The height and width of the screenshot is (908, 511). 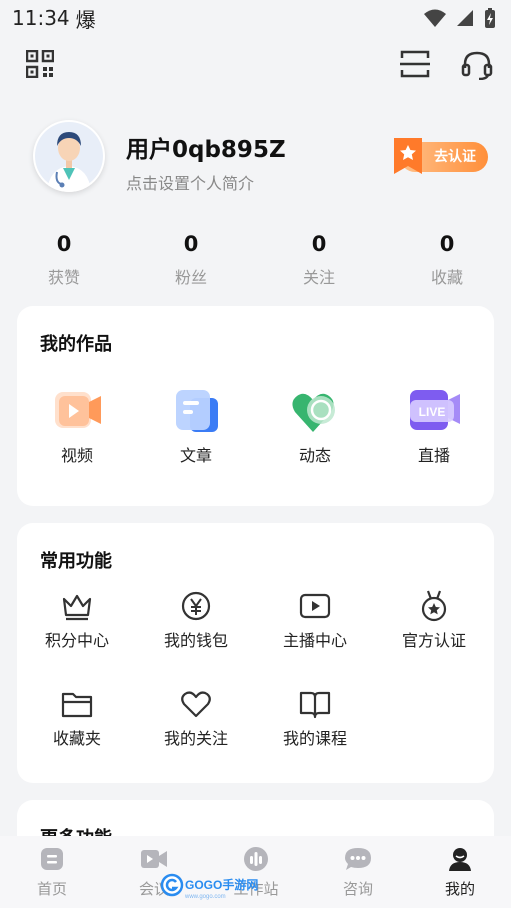 What do you see at coordinates (190, 182) in the screenshot?
I see `bio-placeholder: 点击设置个人简介` at bounding box center [190, 182].